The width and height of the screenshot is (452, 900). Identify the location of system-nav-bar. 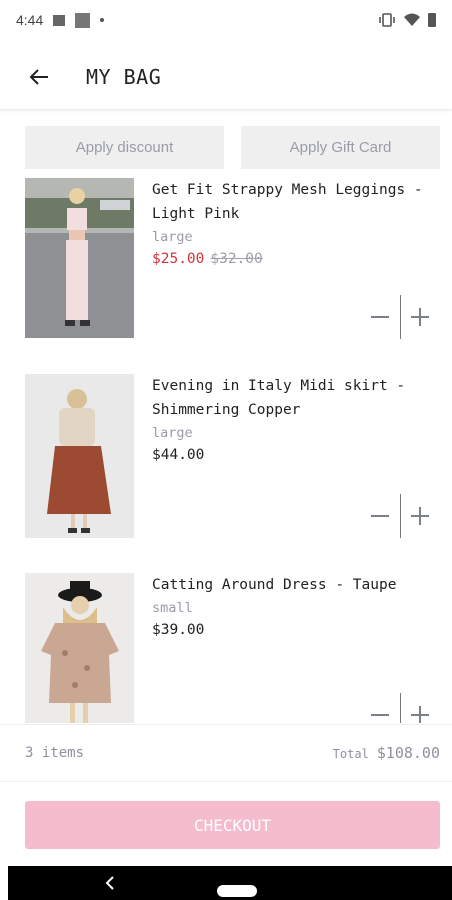
(230, 883).